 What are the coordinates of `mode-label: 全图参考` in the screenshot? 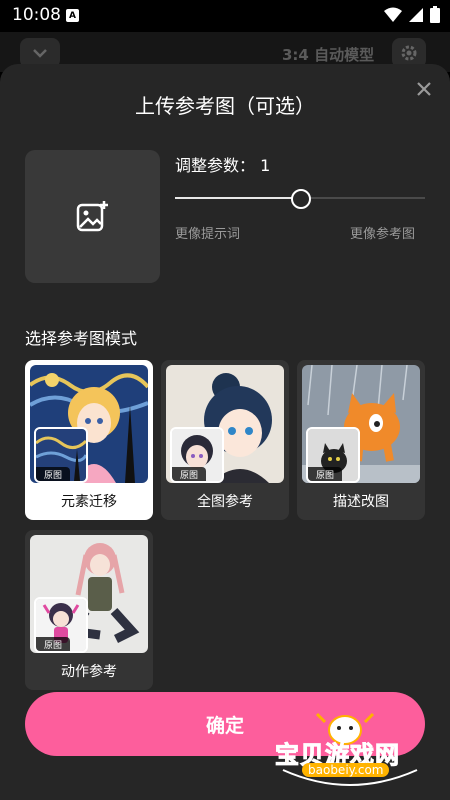 It's located at (225, 502).